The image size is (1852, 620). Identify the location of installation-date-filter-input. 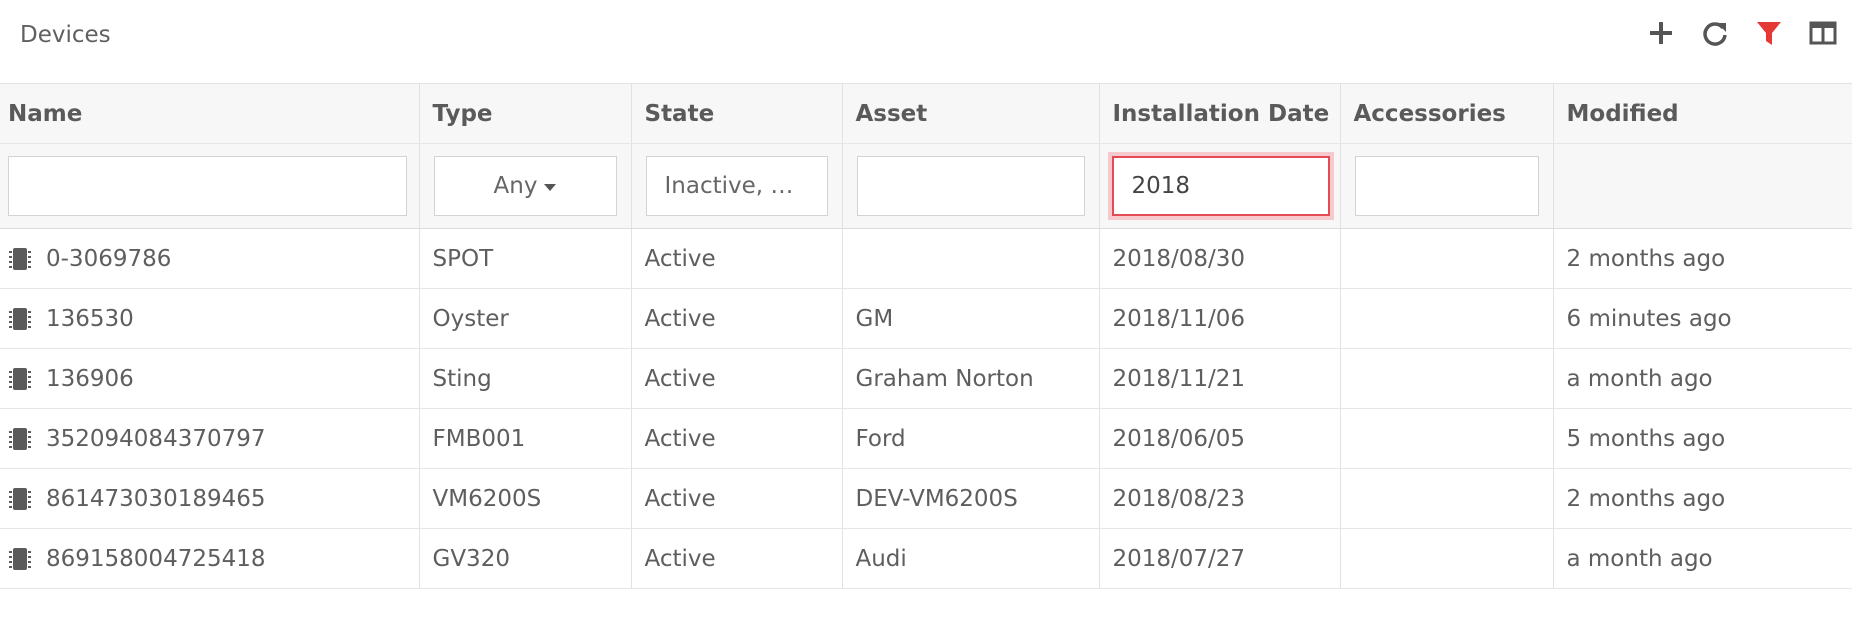
(1220, 186).